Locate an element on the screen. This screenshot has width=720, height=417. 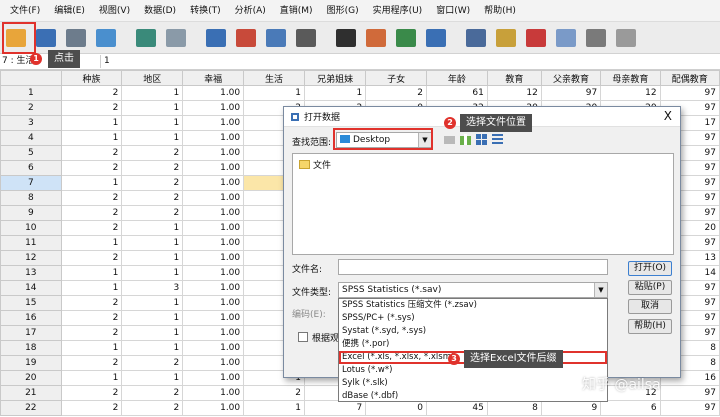
row-number: 11 is located at coordinates (31, 243).